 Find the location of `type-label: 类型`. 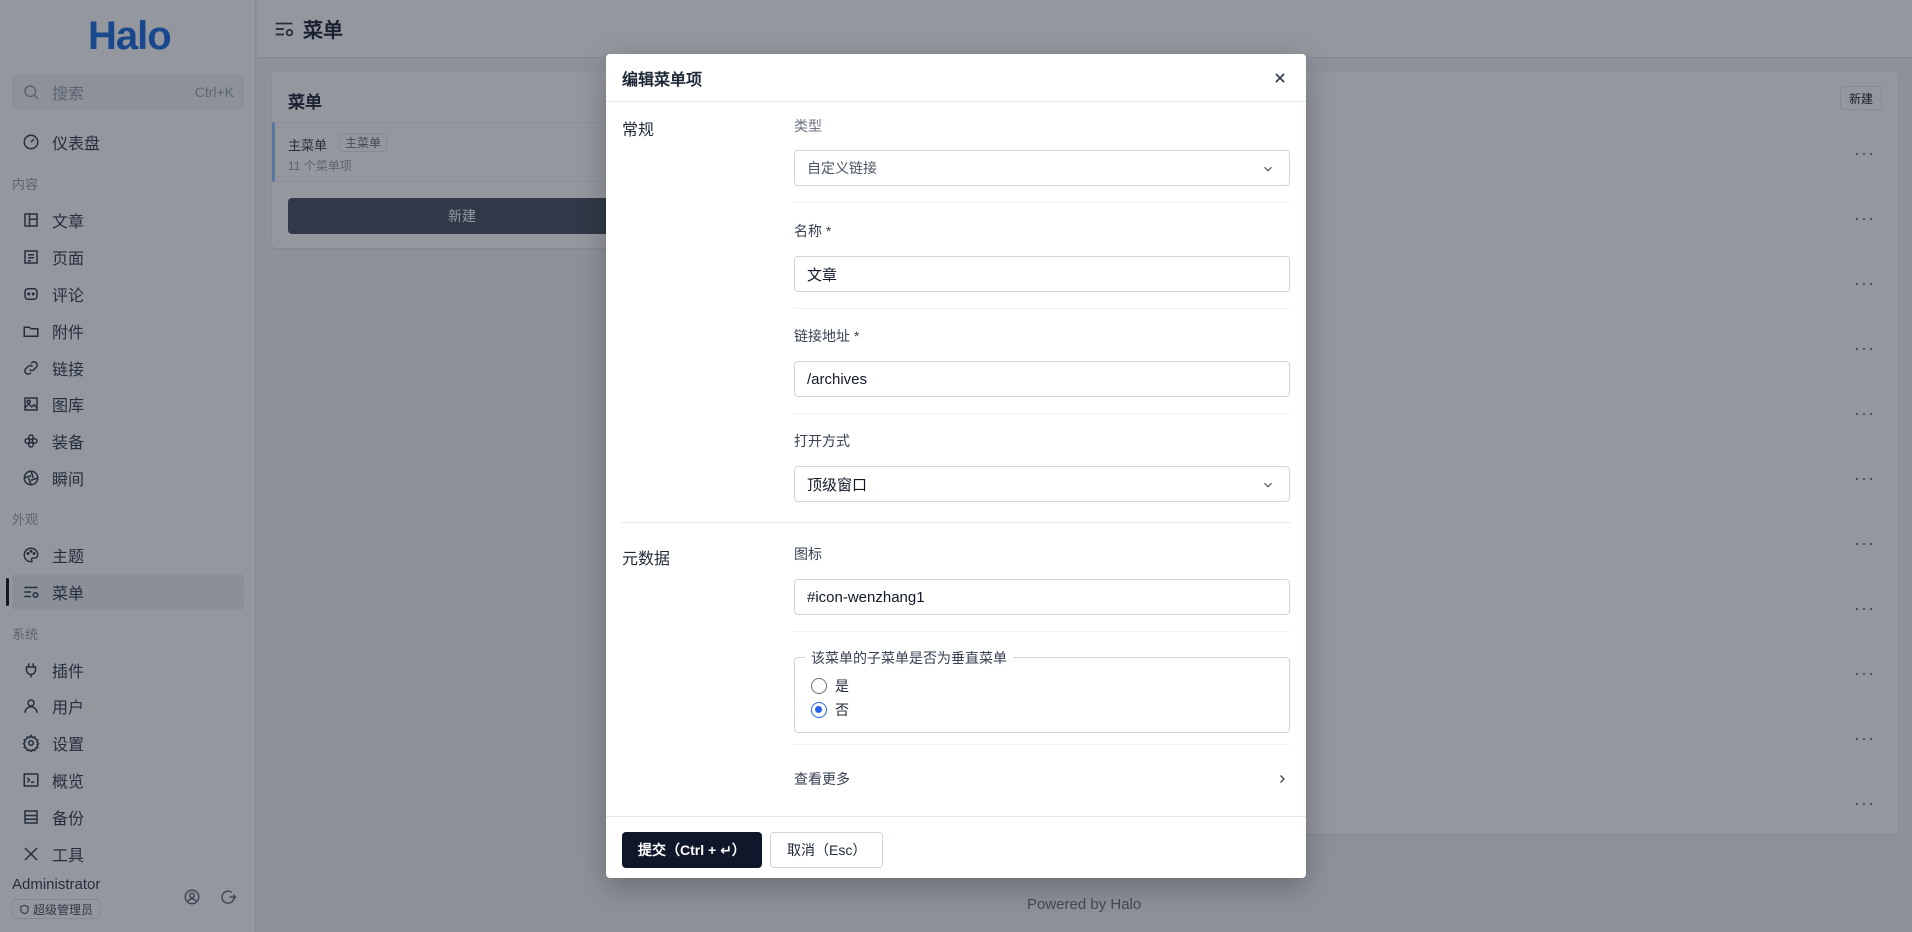

type-label: 类型 is located at coordinates (808, 126).